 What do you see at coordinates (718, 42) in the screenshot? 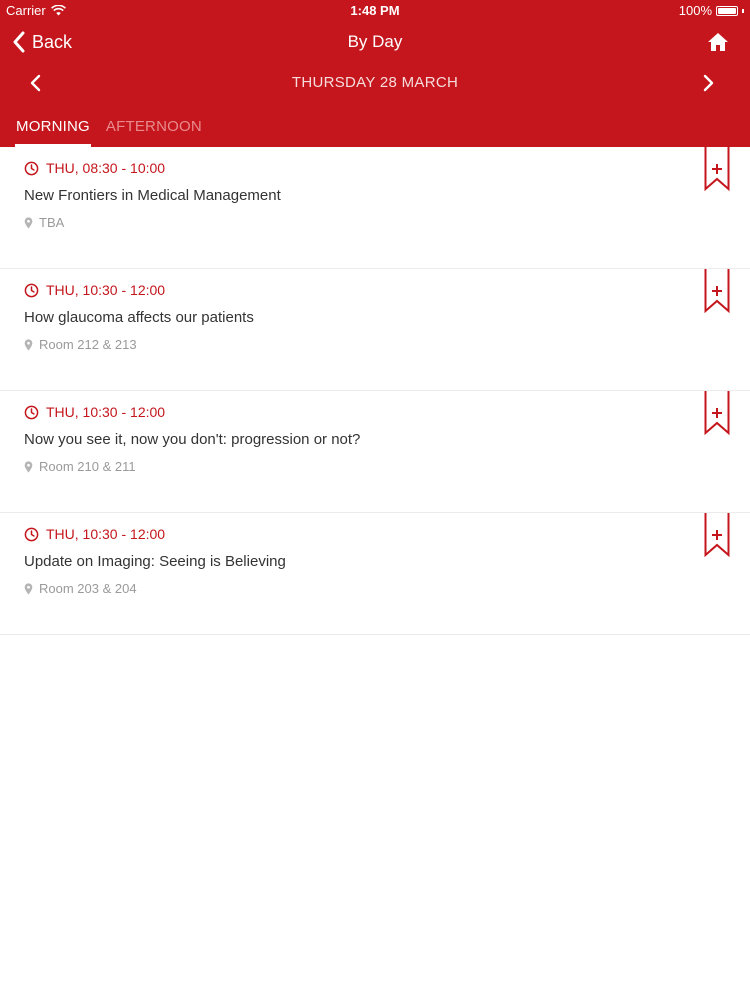
I see `home-icon` at bounding box center [718, 42].